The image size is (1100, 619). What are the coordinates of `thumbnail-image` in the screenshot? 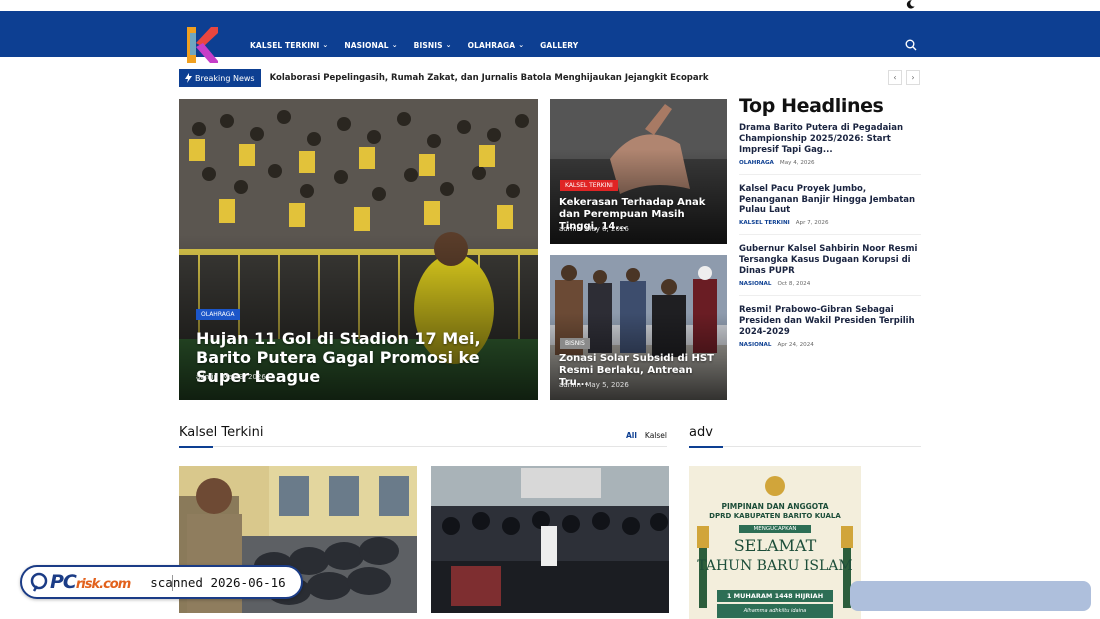 It's located at (550, 539).